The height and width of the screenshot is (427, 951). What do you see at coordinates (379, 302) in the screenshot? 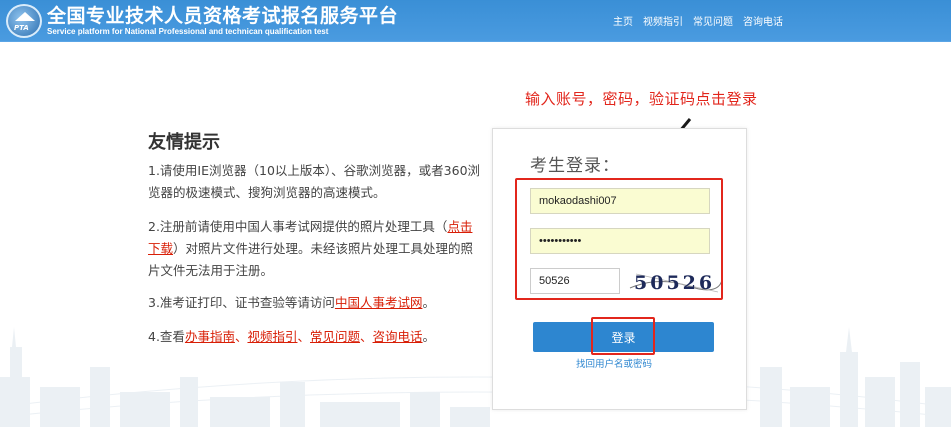
I see `cpta-link: 中国人事考试网` at bounding box center [379, 302].